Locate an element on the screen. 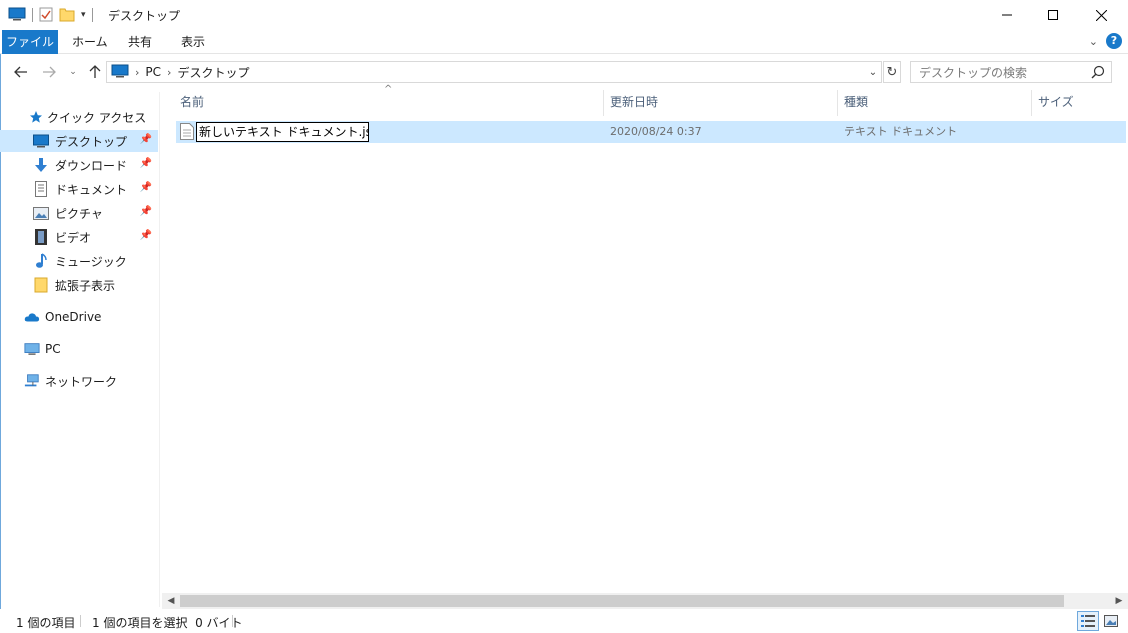 This screenshot has height=633, width=1128. video-icon is located at coordinates (41, 237).